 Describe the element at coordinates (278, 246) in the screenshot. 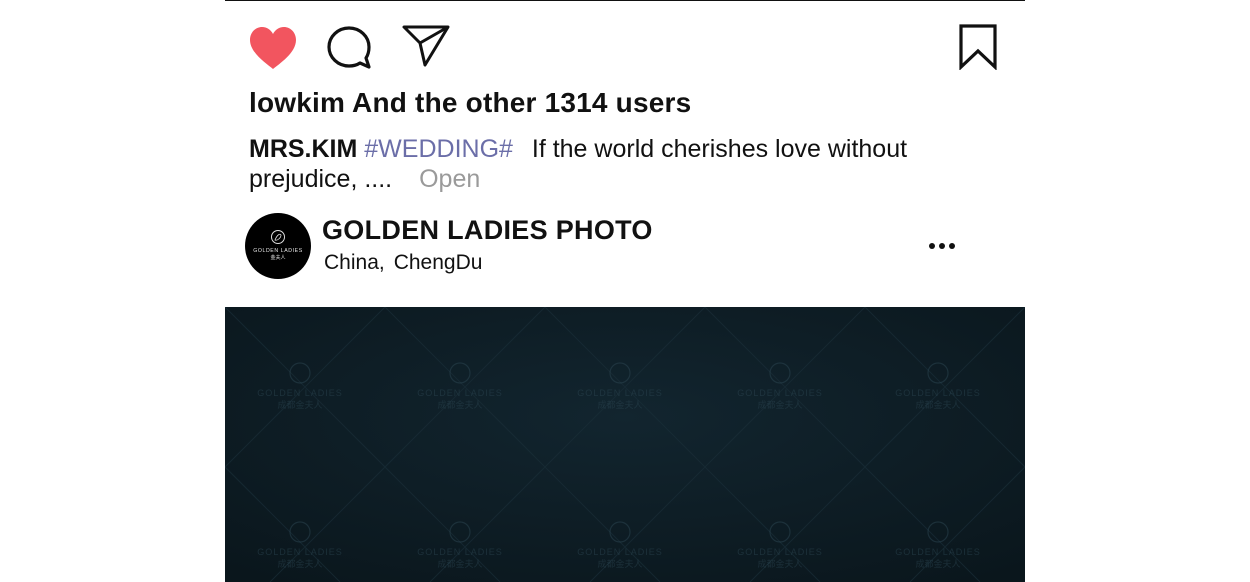

I see `avatar: GOLDEN LADIES 金夫人` at that location.